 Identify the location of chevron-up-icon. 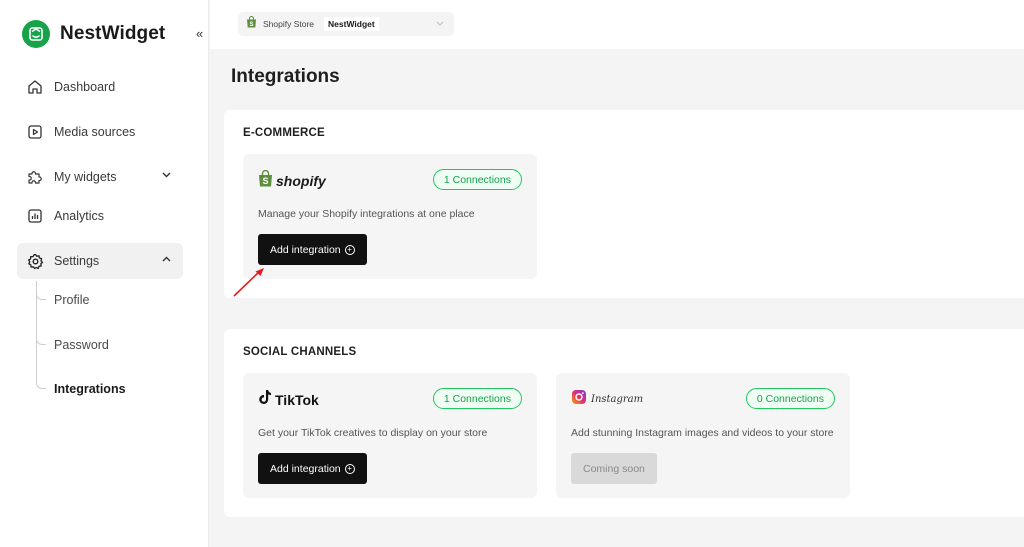
(166, 259).